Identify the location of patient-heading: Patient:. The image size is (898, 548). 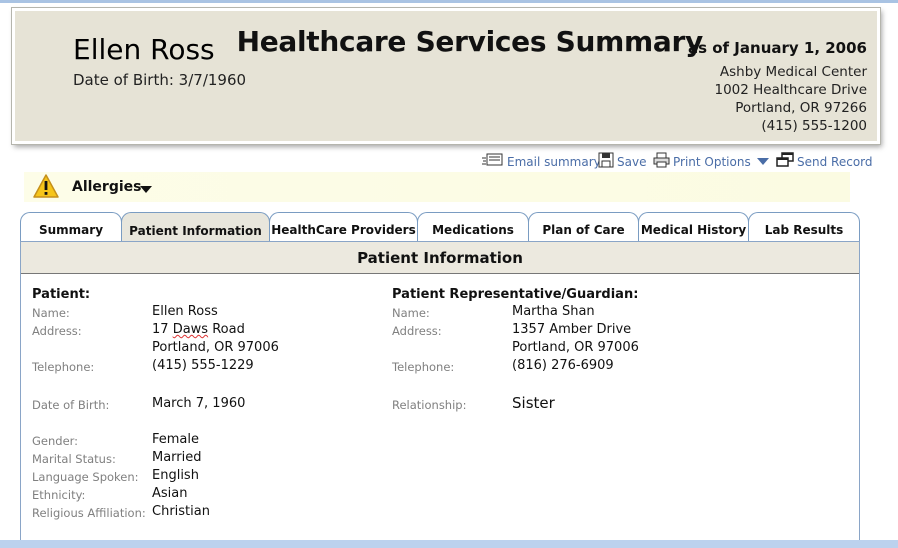
(61, 294).